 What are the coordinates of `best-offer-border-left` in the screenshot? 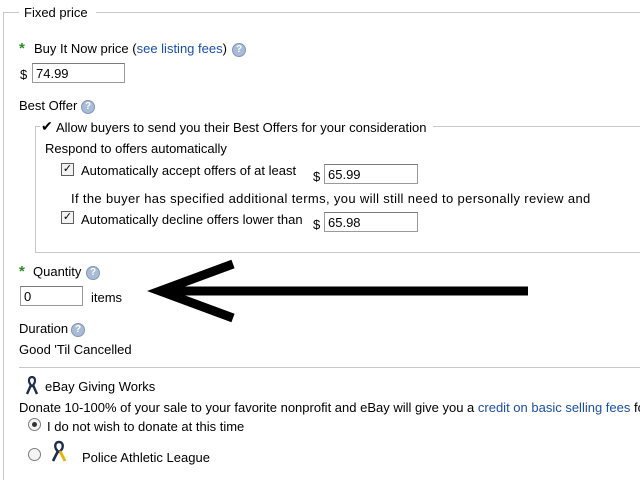 It's located at (35, 189).